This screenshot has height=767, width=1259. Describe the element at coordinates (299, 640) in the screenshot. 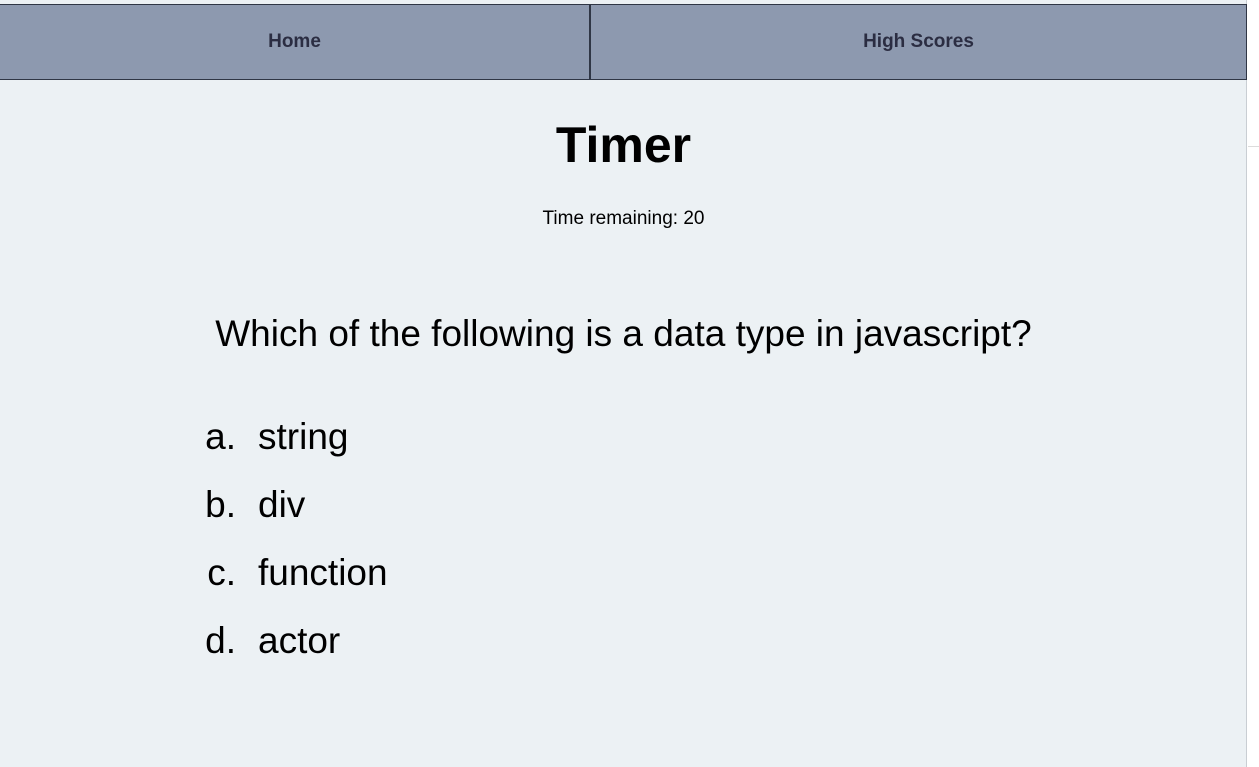

I see `answer-text: actor` at that location.